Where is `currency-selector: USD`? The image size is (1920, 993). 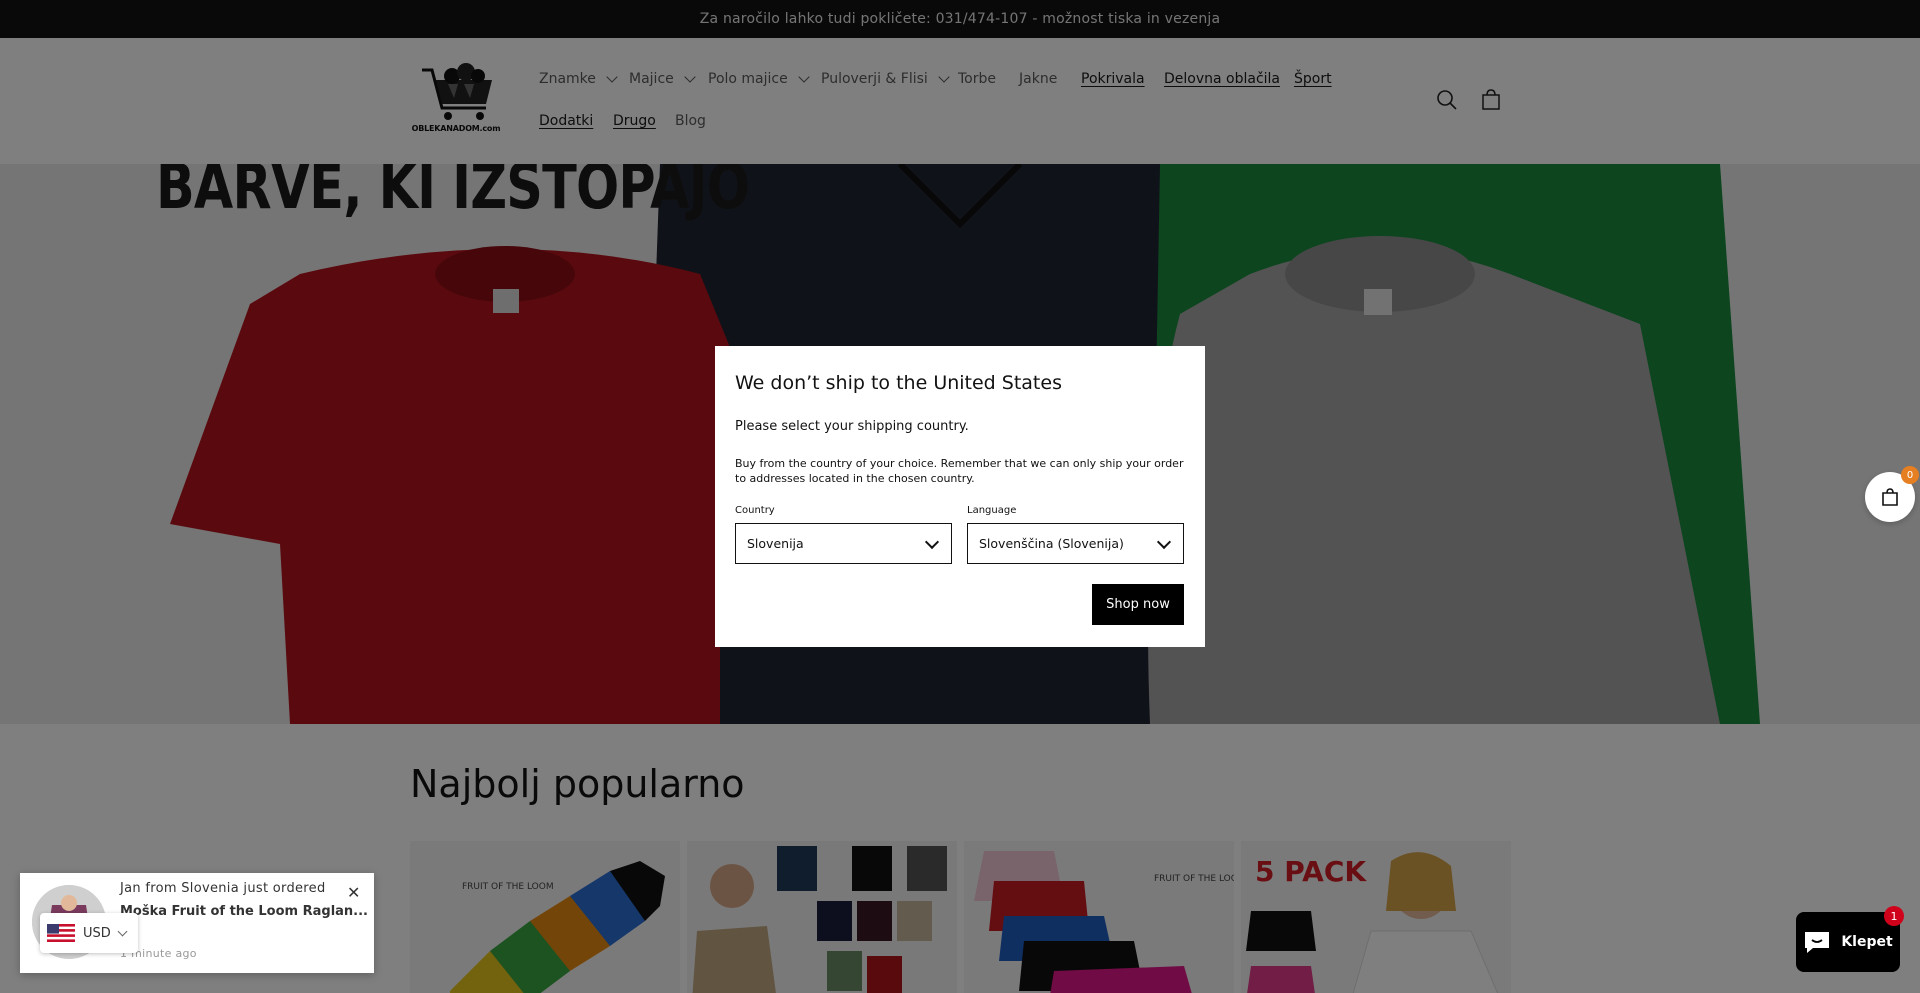 currency-selector: USD is located at coordinates (89, 933).